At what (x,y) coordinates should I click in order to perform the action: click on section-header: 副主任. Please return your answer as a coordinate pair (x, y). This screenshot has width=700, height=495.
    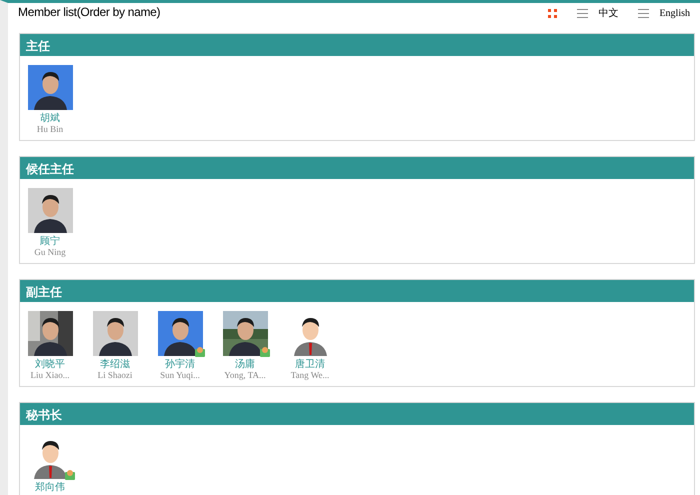
    Looking at the image, I should click on (357, 291).